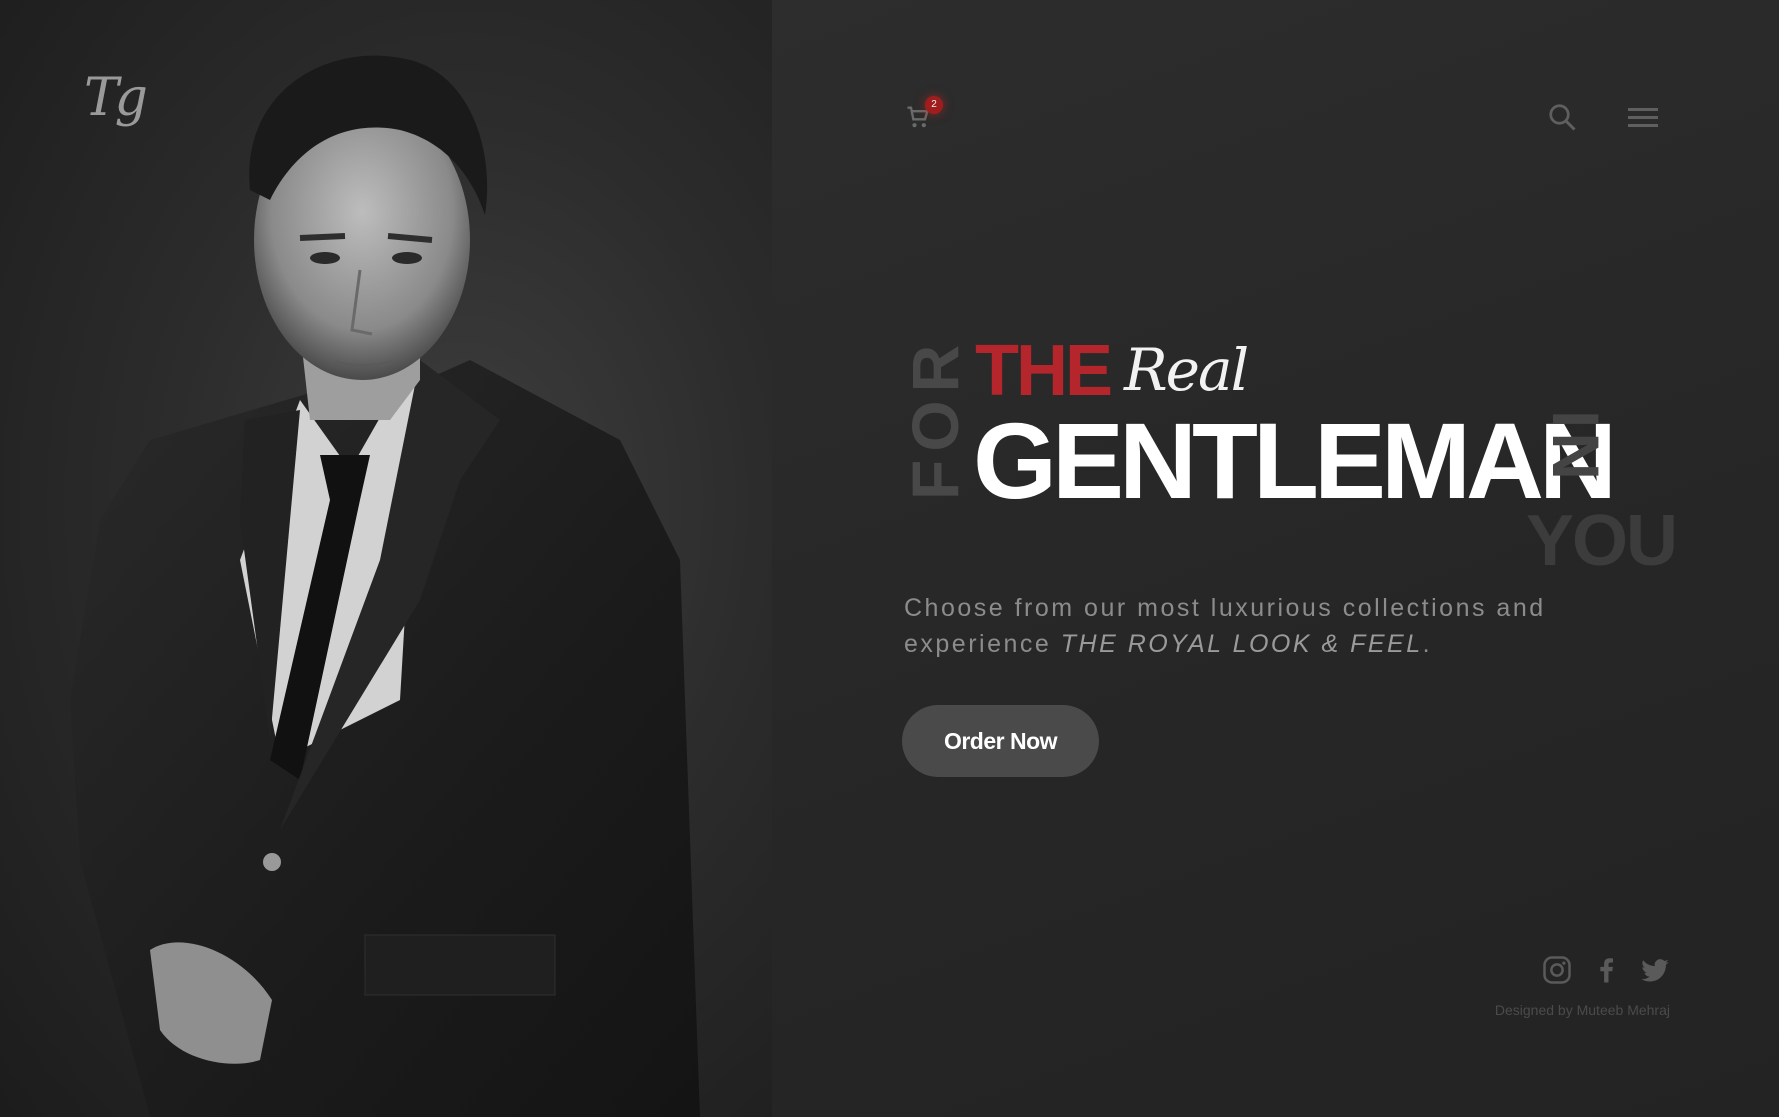  What do you see at coordinates (116, 98) in the screenshot?
I see `brand-logo: Tg` at bounding box center [116, 98].